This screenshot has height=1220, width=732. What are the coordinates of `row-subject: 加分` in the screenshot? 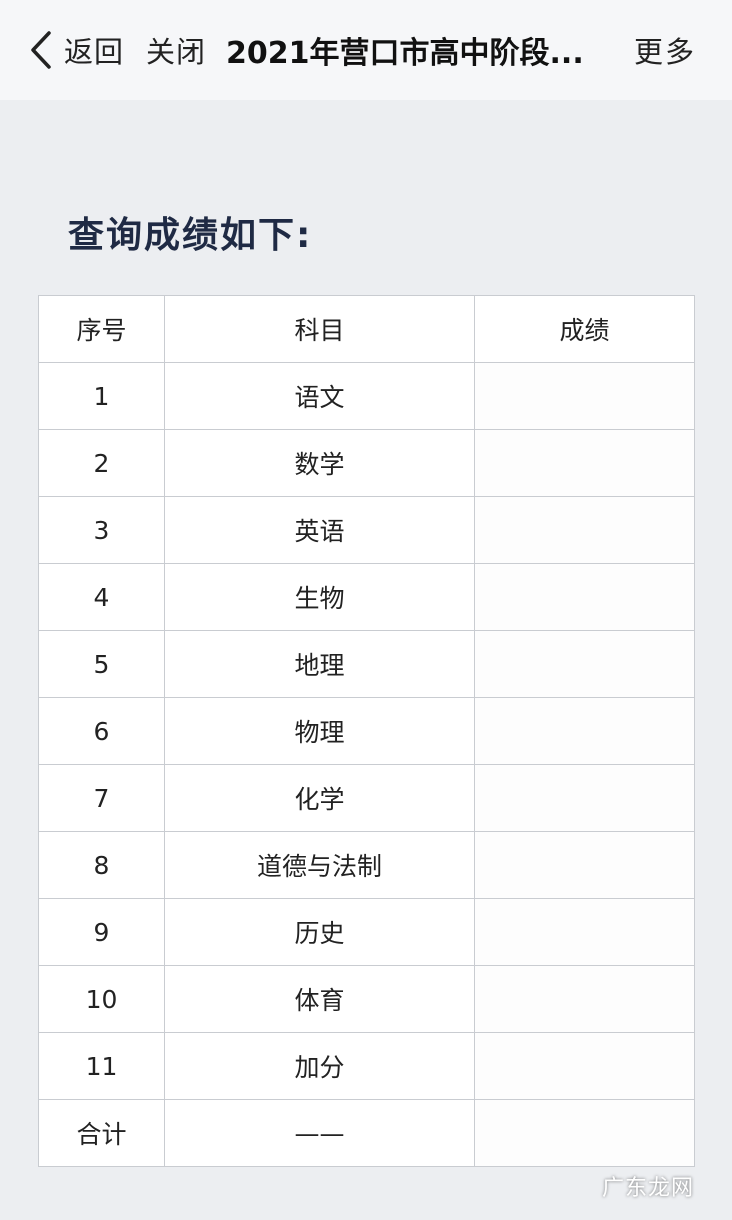 It's located at (319, 1066).